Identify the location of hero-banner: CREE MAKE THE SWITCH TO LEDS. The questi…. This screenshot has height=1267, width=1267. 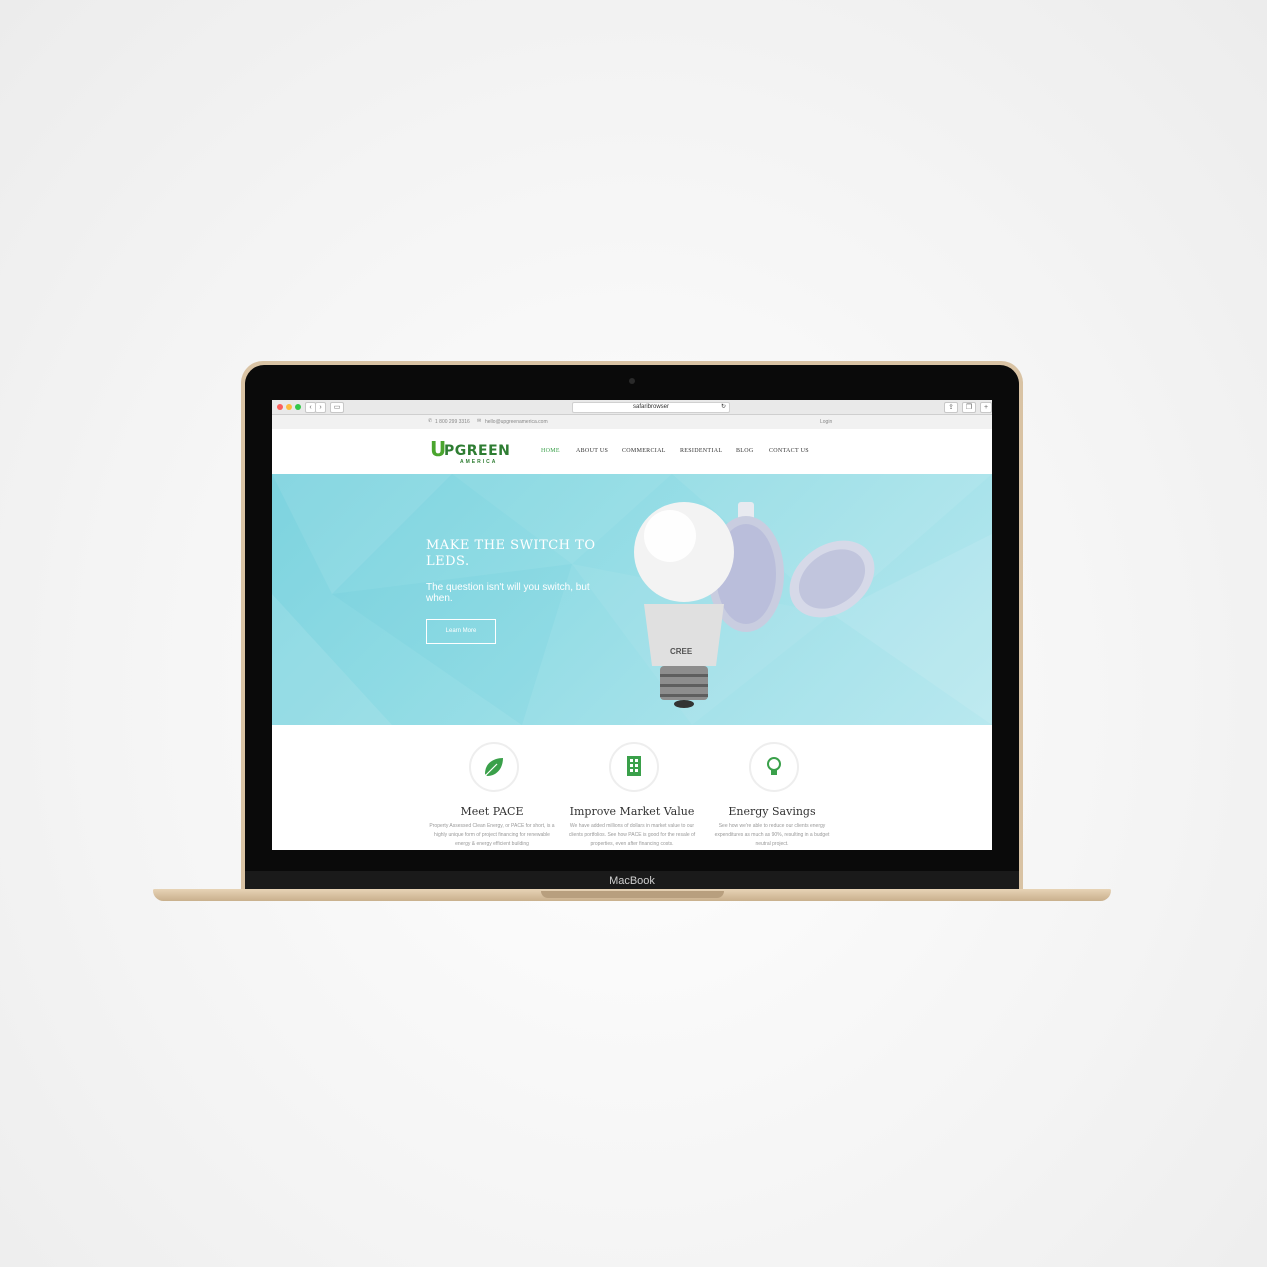
(632, 599).